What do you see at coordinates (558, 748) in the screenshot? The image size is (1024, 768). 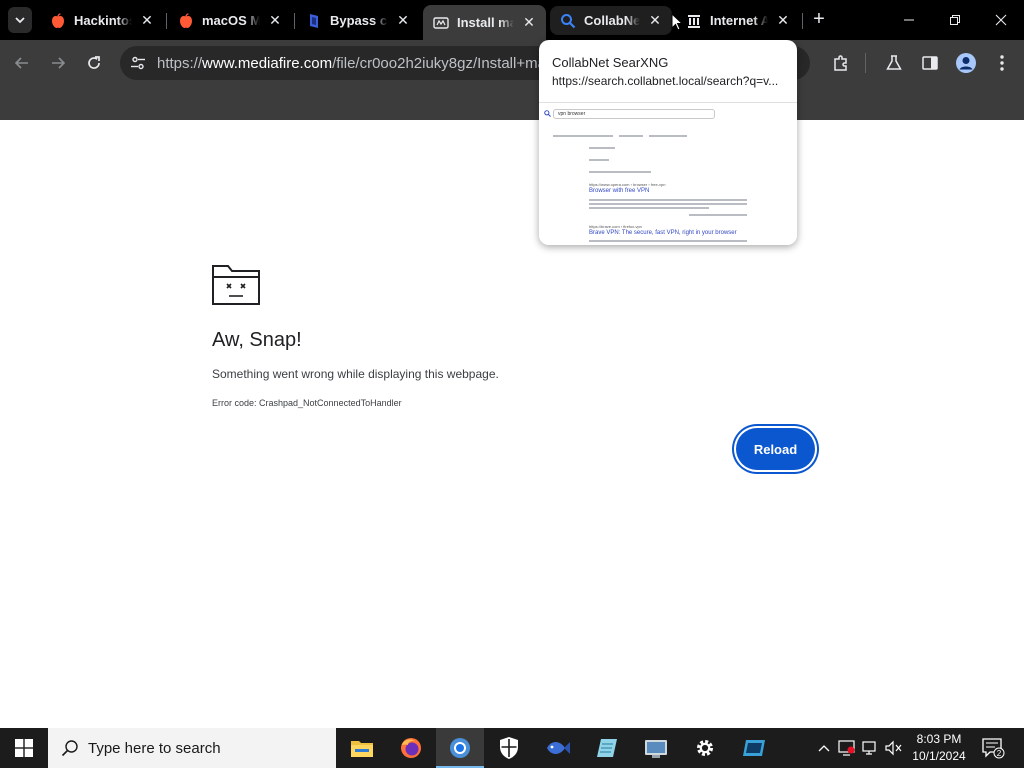 I see `fish-app-button` at bounding box center [558, 748].